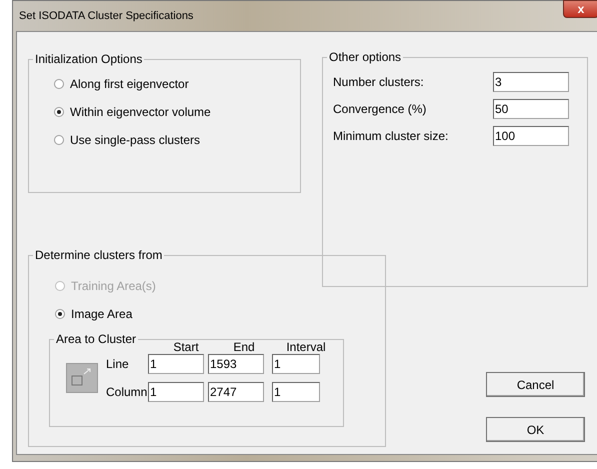  What do you see at coordinates (140, 112) in the screenshot?
I see `option-label: Within eigenvector volume` at bounding box center [140, 112].